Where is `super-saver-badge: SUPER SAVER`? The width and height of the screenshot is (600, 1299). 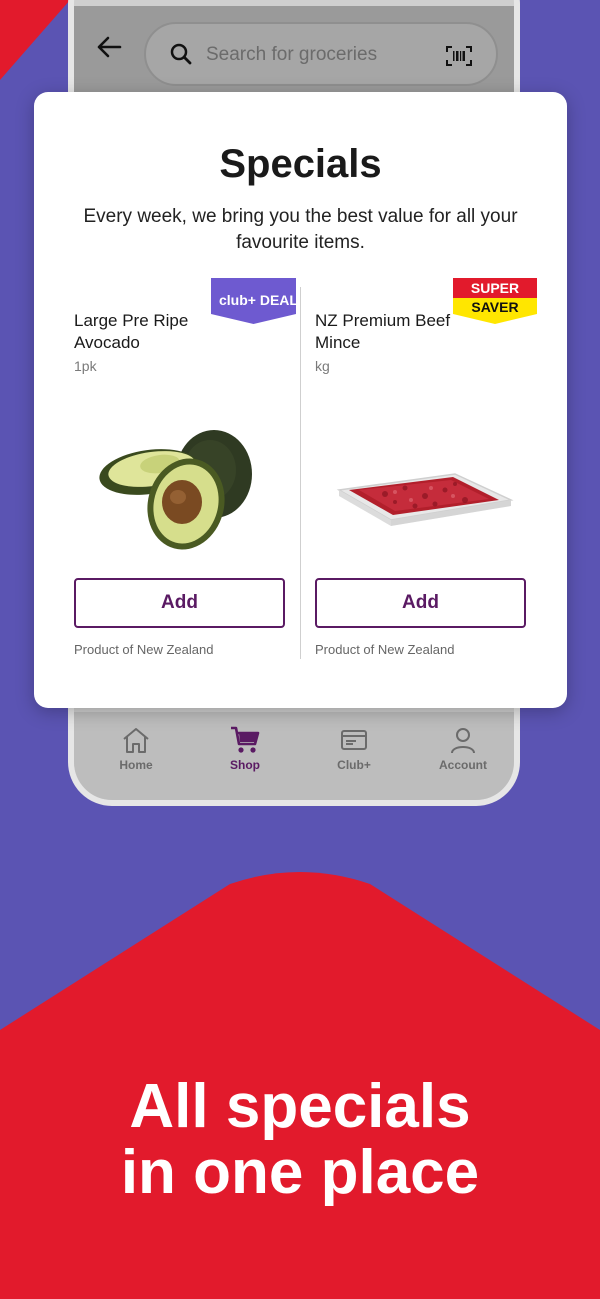
super-saver-badge: SUPER SAVER is located at coordinates (495, 301).